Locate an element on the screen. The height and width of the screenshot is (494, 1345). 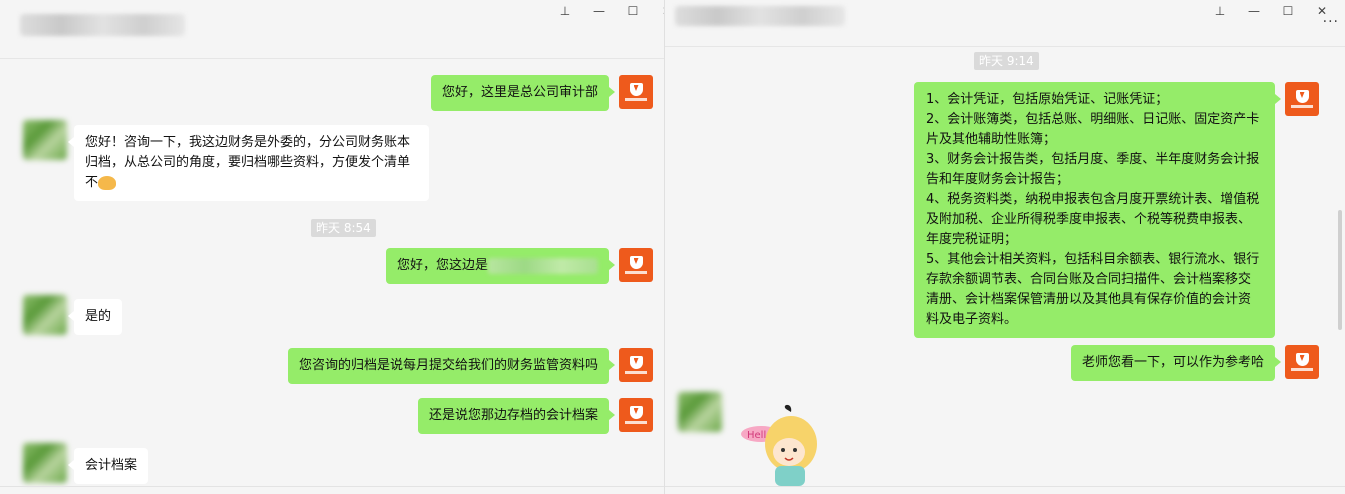
message-bubble-out: 您好，这里是总公司审计部 is located at coordinates (523, 93).